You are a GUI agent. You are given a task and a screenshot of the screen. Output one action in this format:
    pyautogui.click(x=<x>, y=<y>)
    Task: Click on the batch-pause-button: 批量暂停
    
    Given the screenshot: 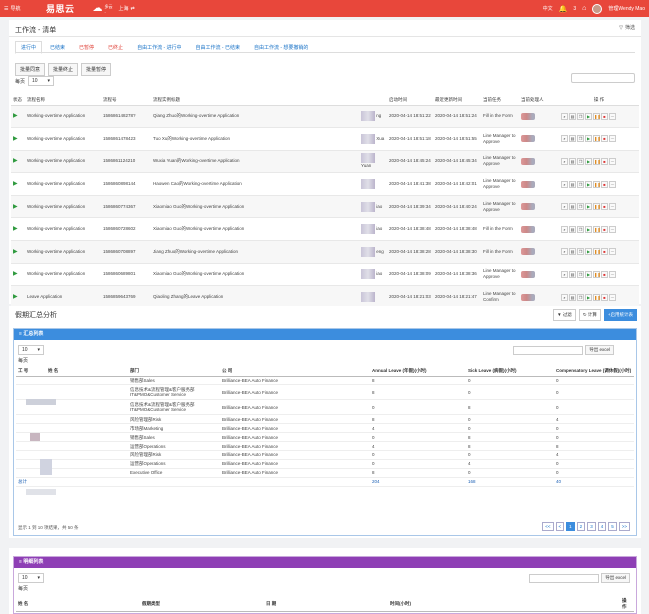 What is the action you would take?
    pyautogui.click(x=96, y=69)
    